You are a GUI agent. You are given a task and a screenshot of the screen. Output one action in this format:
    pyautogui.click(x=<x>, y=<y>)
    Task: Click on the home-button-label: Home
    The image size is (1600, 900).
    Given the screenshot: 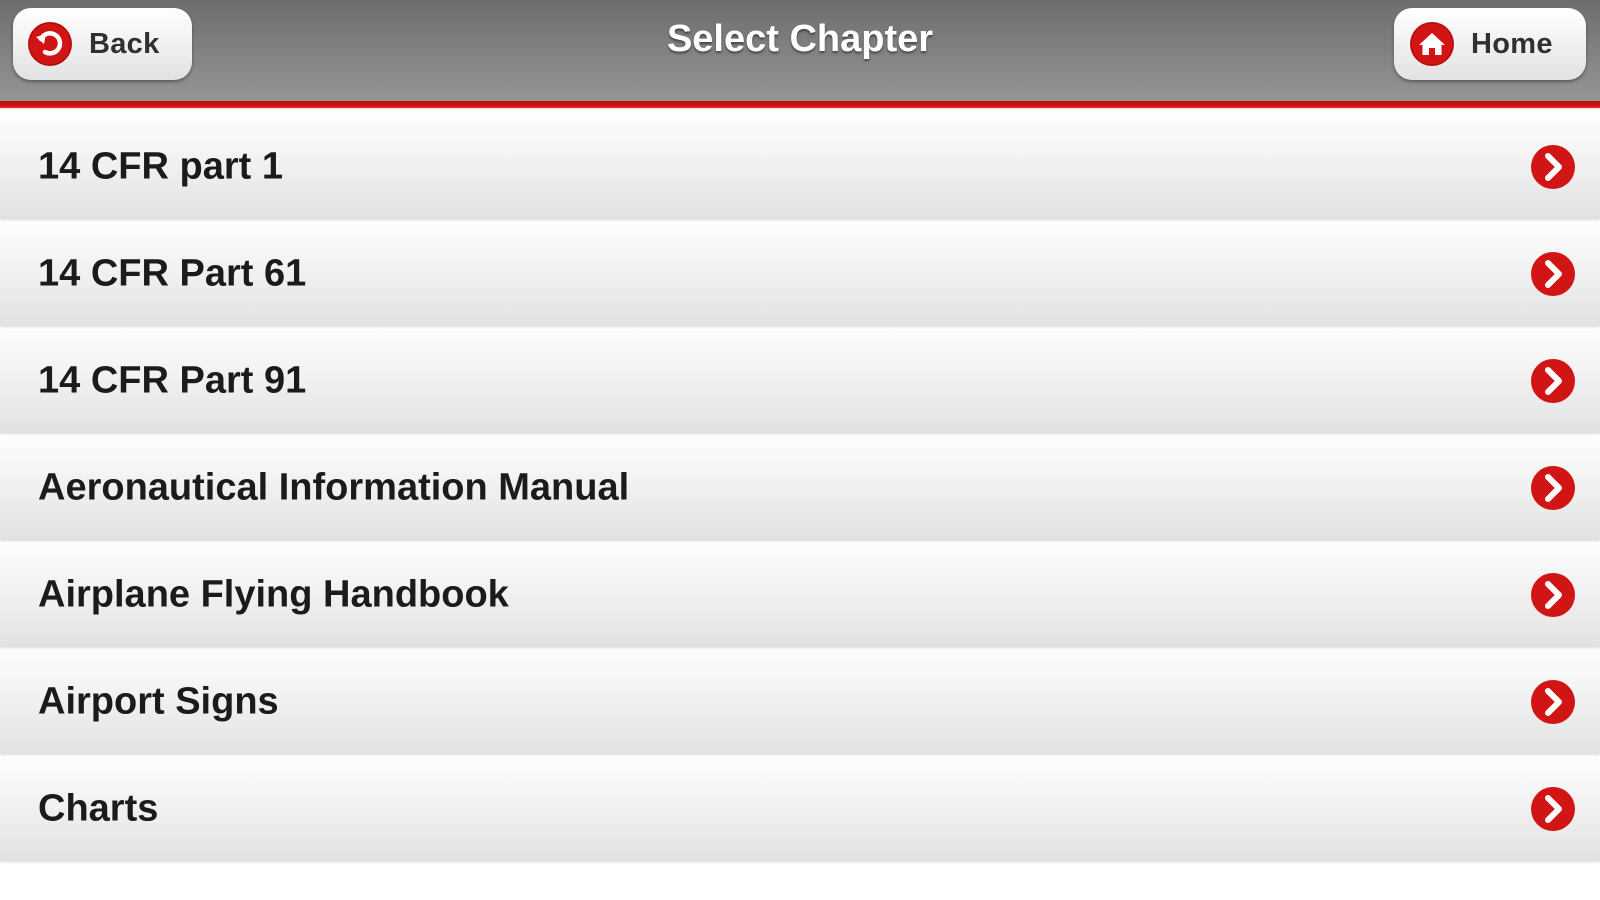 What is the action you would take?
    pyautogui.click(x=1512, y=43)
    